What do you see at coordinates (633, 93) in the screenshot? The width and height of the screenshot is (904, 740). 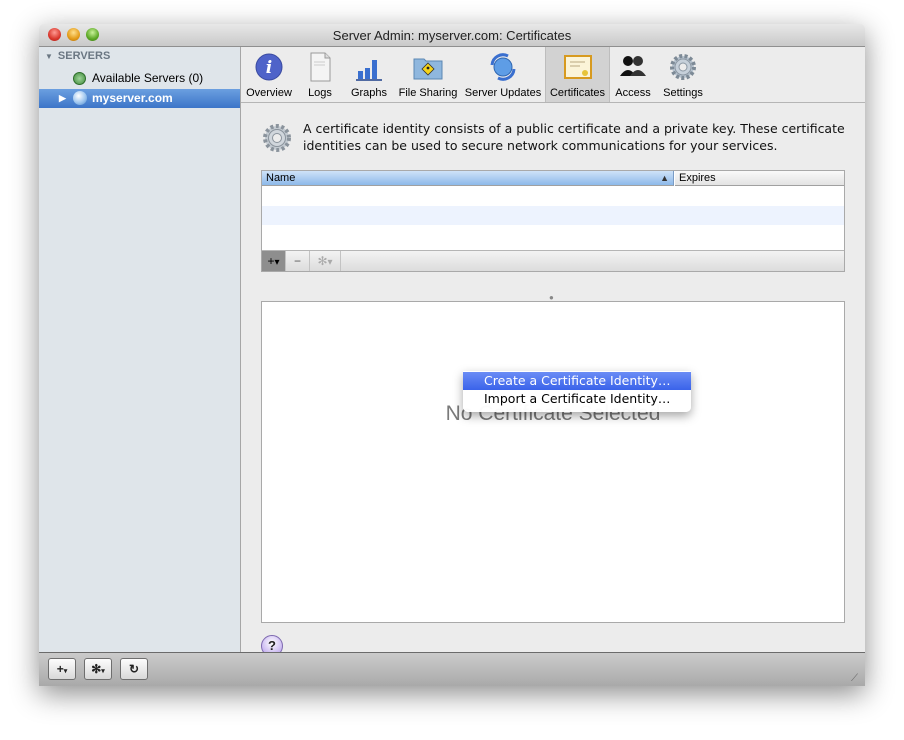 I see `tab-label: Access` at bounding box center [633, 93].